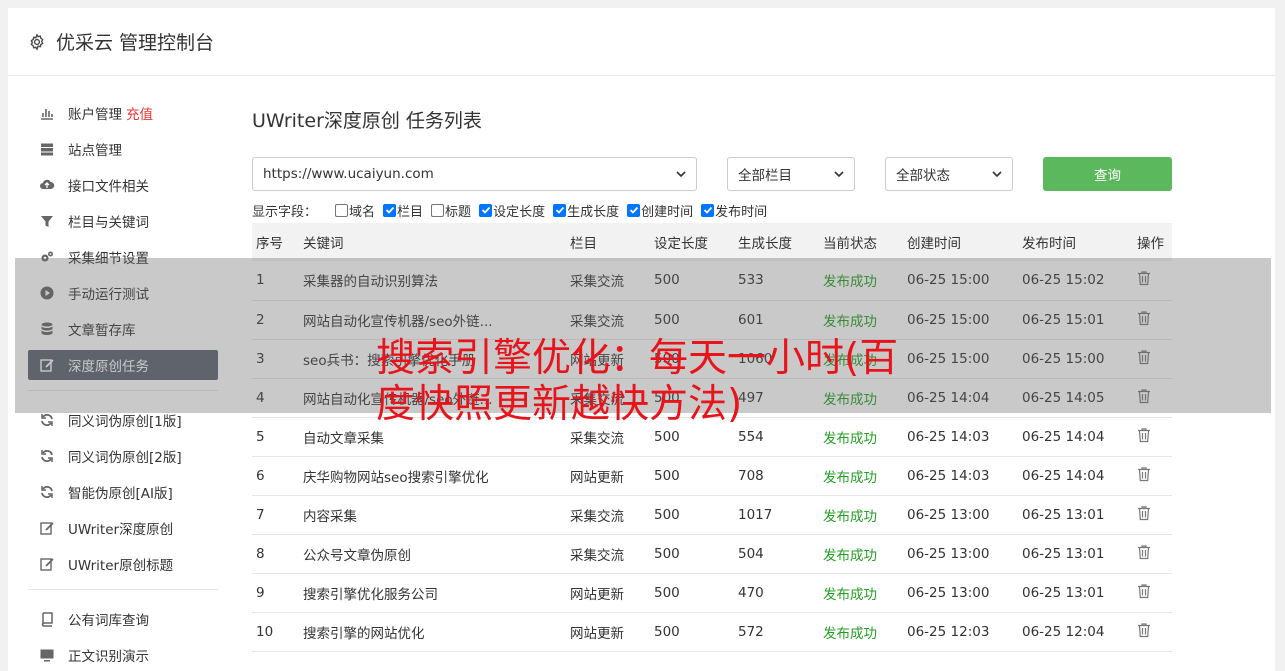 The width and height of the screenshot is (1285, 671). Describe the element at coordinates (95, 151) in the screenshot. I see `sidebar-item-label: 站点管理` at that location.